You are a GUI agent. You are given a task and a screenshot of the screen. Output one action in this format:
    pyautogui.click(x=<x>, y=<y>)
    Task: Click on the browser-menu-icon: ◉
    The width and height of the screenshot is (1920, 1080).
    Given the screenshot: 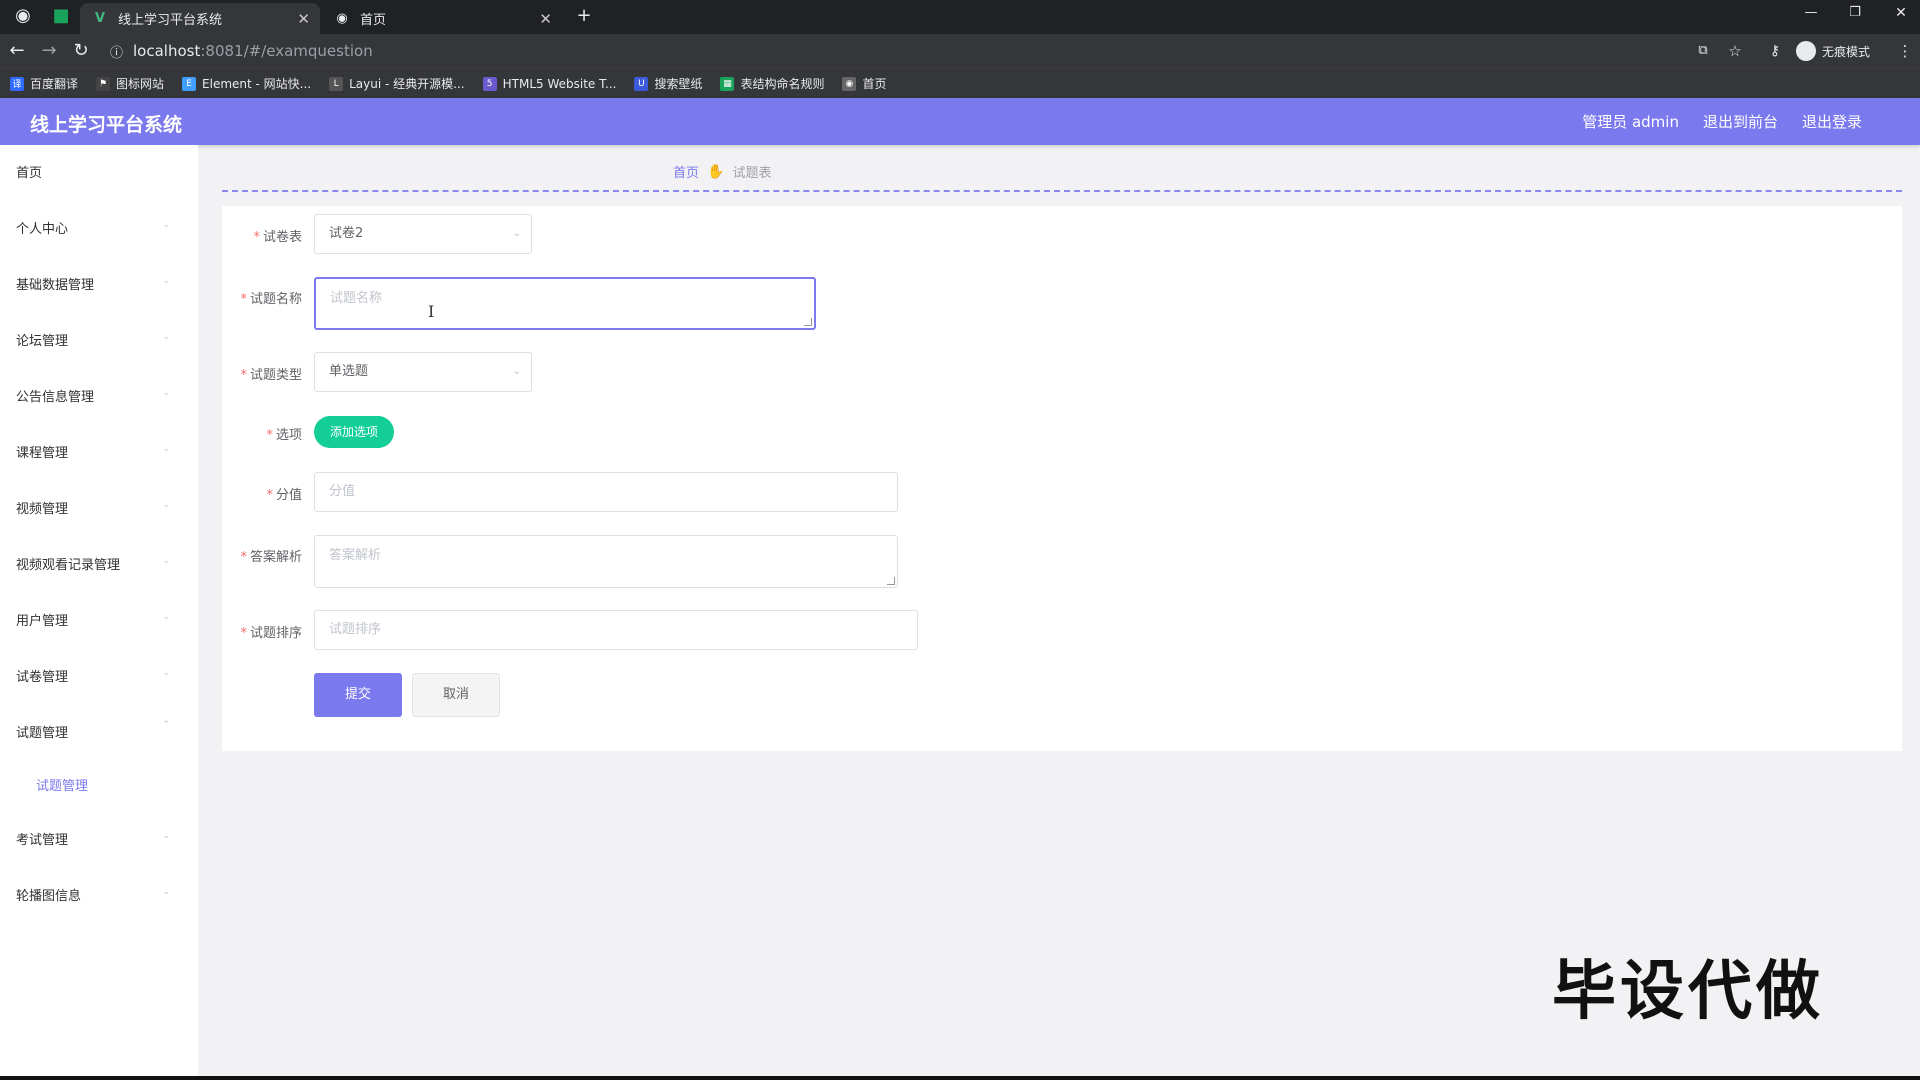 What is the action you would take?
    pyautogui.click(x=23, y=16)
    